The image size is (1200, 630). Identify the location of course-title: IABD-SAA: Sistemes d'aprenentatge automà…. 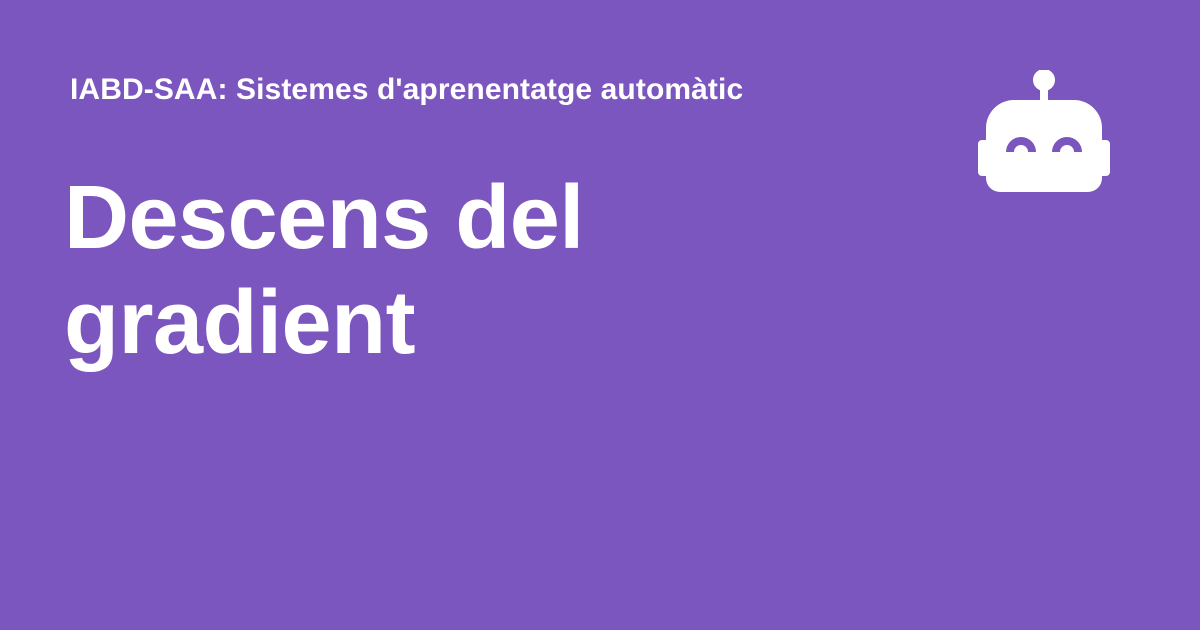
(407, 89).